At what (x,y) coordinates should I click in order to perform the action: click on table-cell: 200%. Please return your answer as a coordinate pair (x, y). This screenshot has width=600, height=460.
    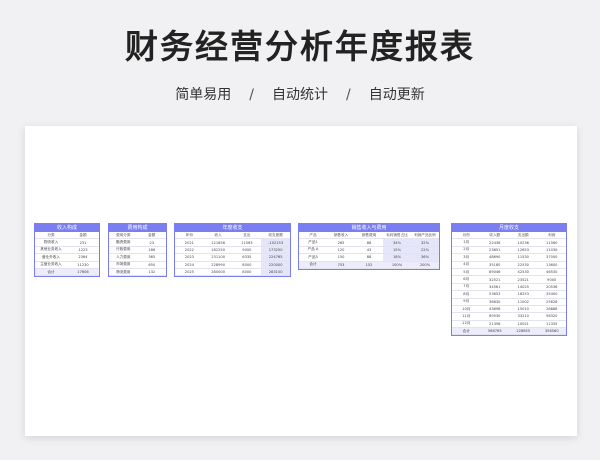
    Looking at the image, I should click on (425, 265).